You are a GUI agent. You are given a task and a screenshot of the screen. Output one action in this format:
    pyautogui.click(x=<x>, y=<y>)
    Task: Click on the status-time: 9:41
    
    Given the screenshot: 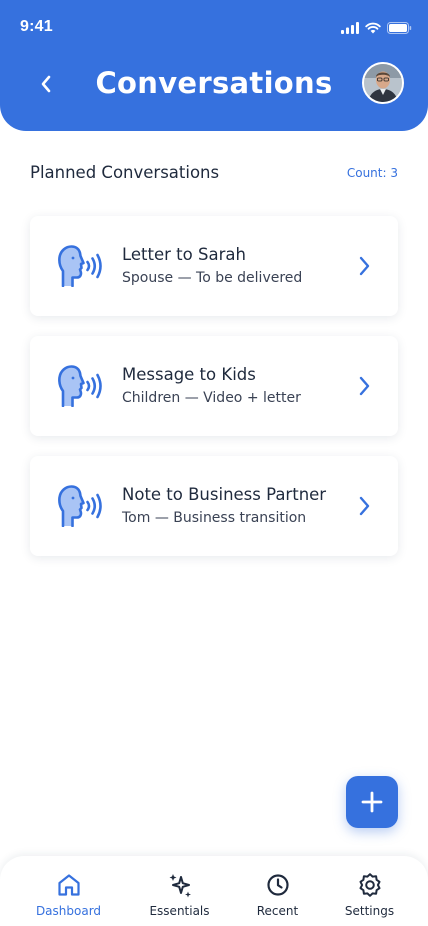 What is the action you would take?
    pyautogui.click(x=36, y=26)
    